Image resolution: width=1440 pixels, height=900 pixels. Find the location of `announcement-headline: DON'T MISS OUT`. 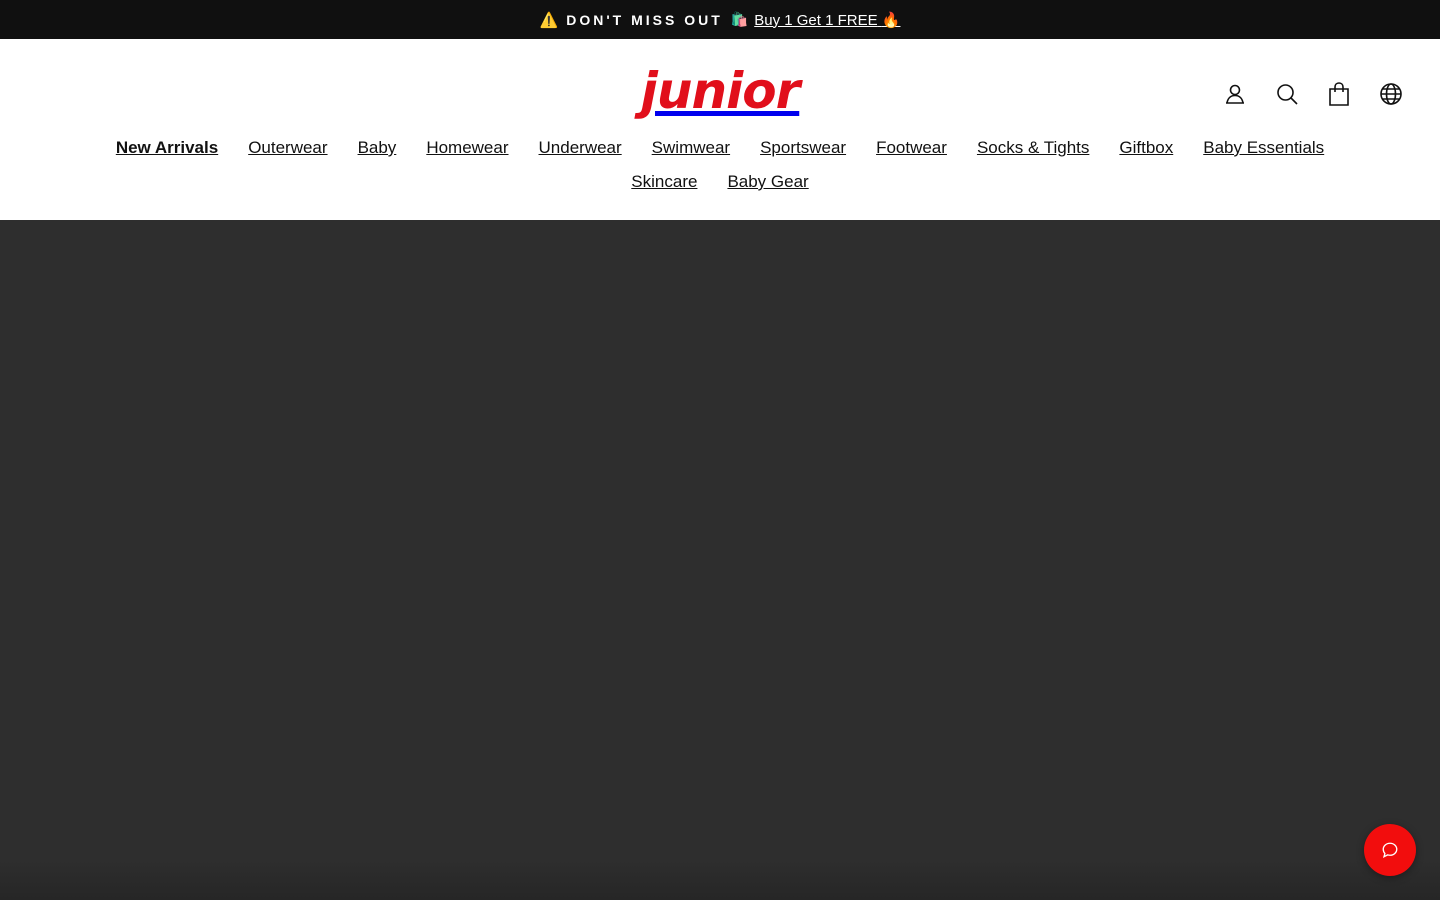

announcement-headline: DON'T MISS OUT is located at coordinates (644, 19).